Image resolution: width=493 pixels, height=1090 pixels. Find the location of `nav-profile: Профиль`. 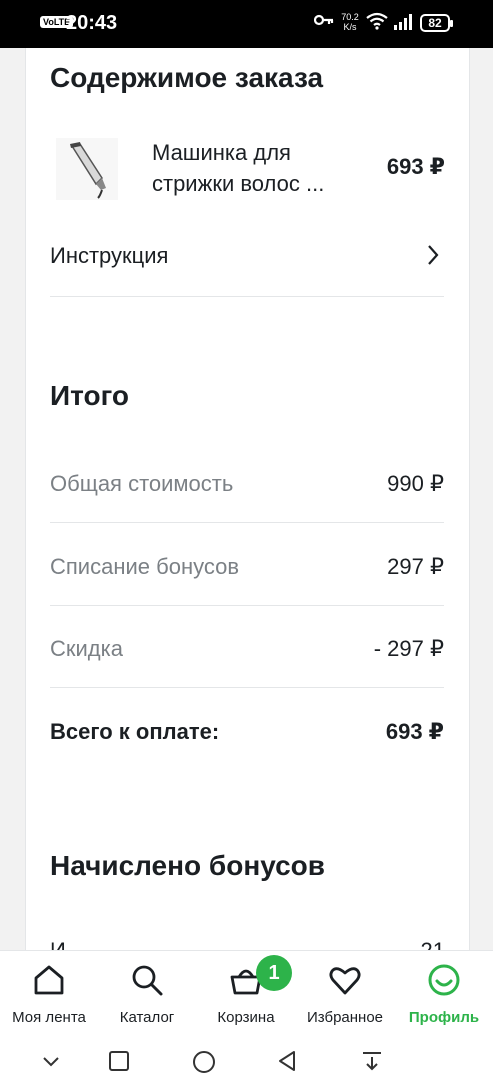

nav-profile: Профиль is located at coordinates (444, 994).